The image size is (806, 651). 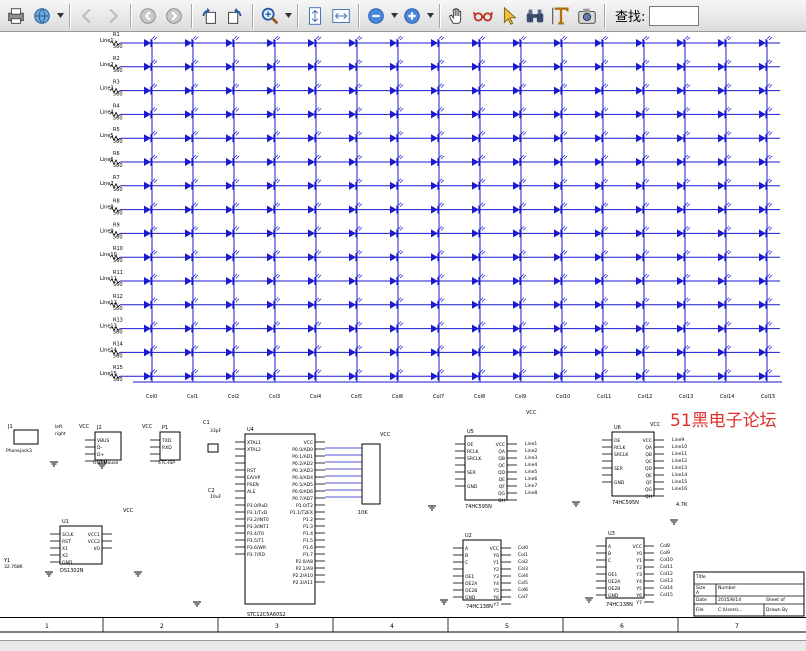 I want to click on web-dropdown, so click(x=60, y=16).